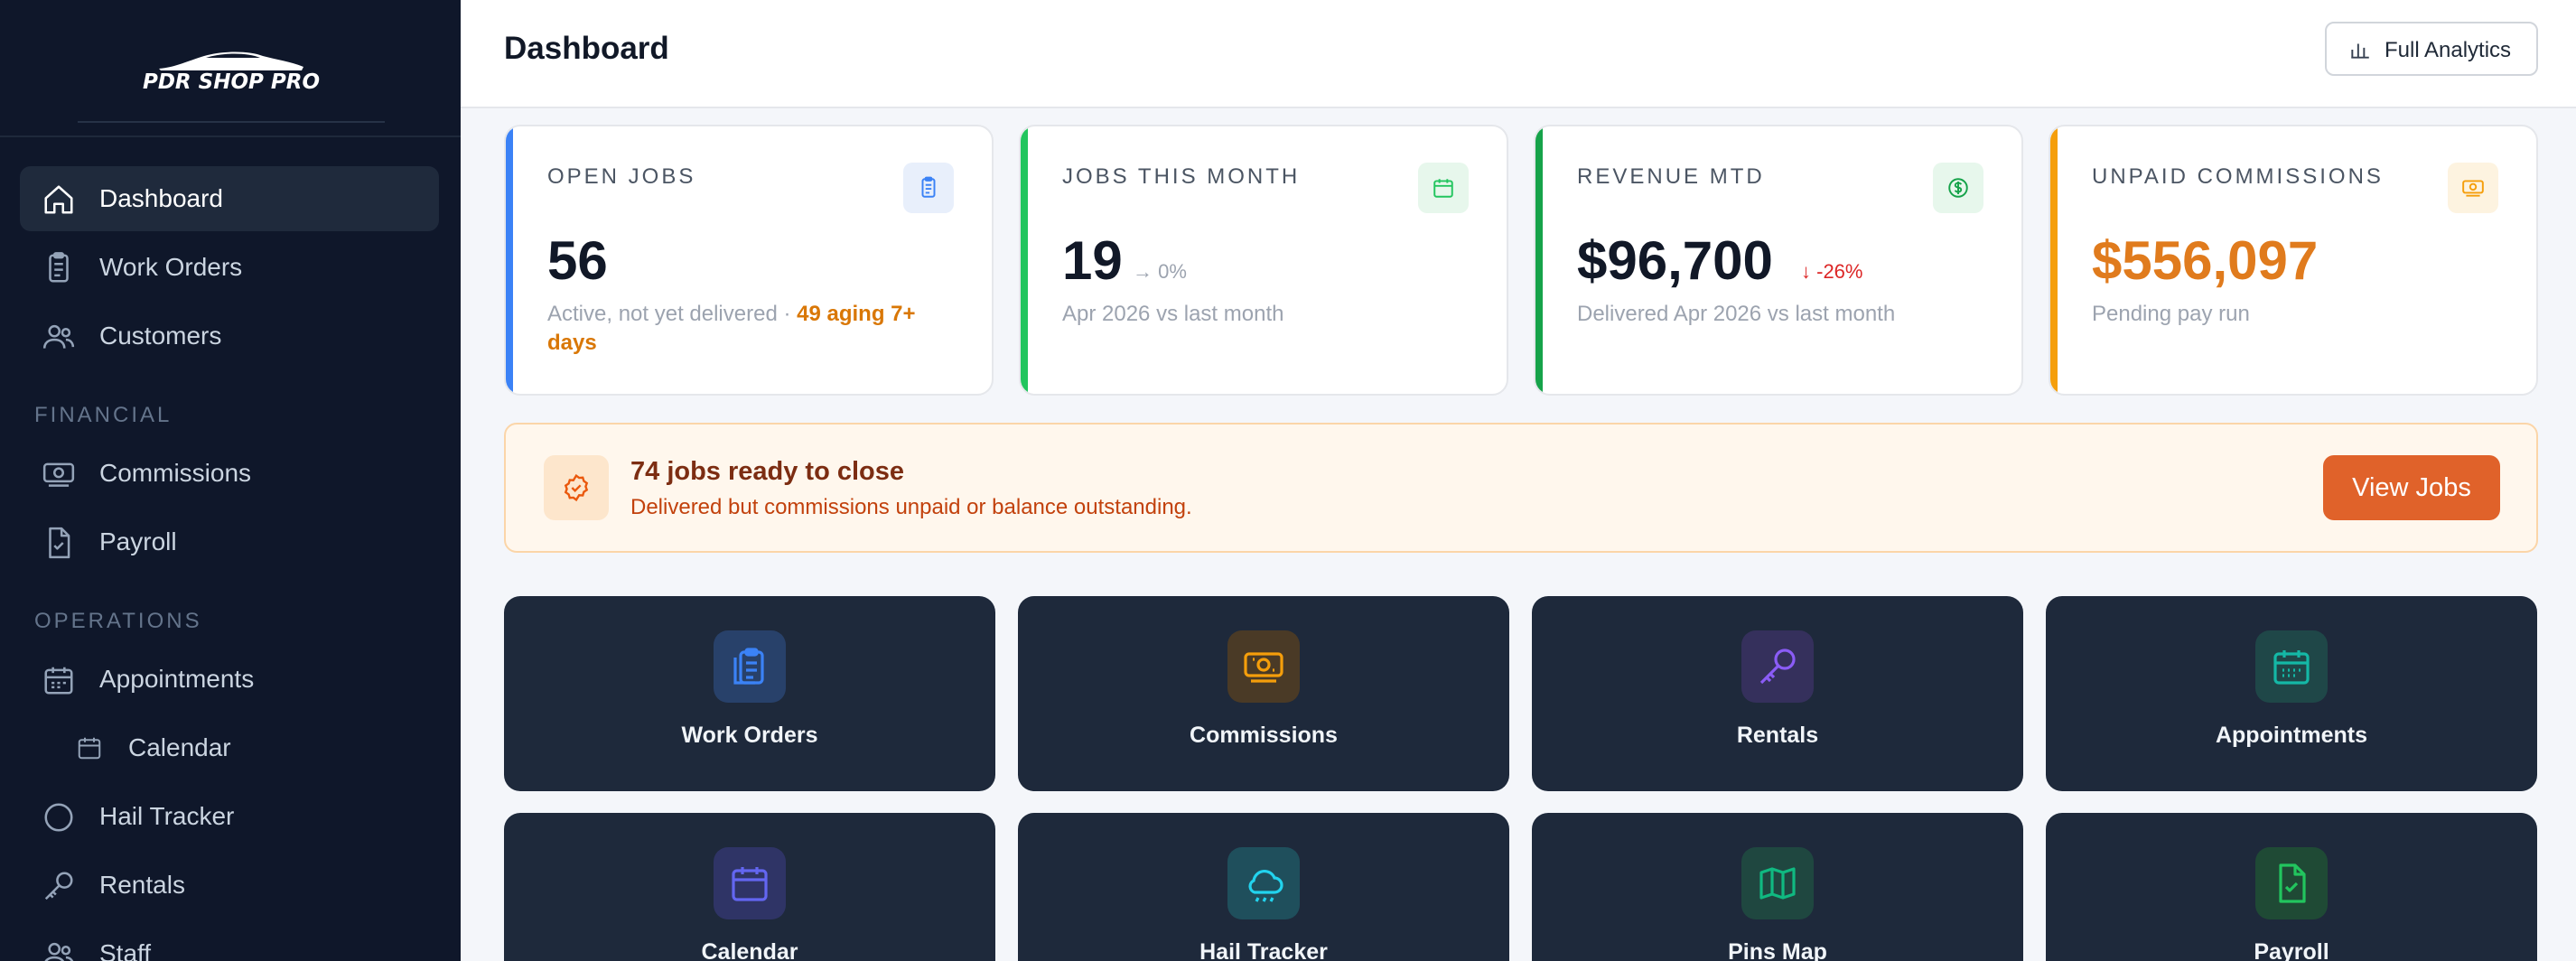  I want to click on tile-label: Work Orders, so click(749, 735).